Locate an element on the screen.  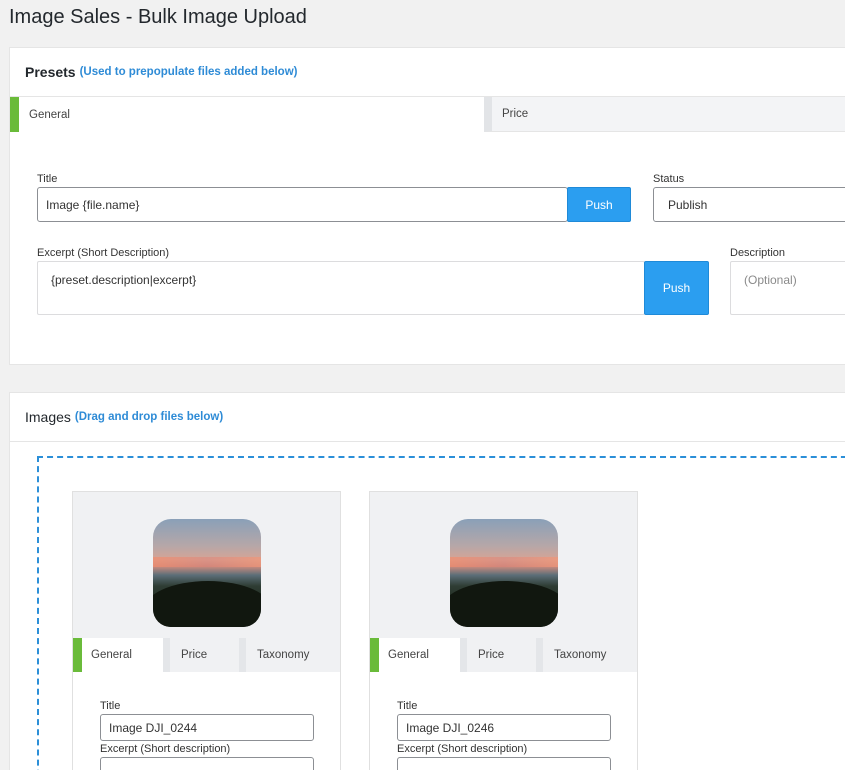
excerpt-label: Excerpt (Short Description) is located at coordinates (103, 253).